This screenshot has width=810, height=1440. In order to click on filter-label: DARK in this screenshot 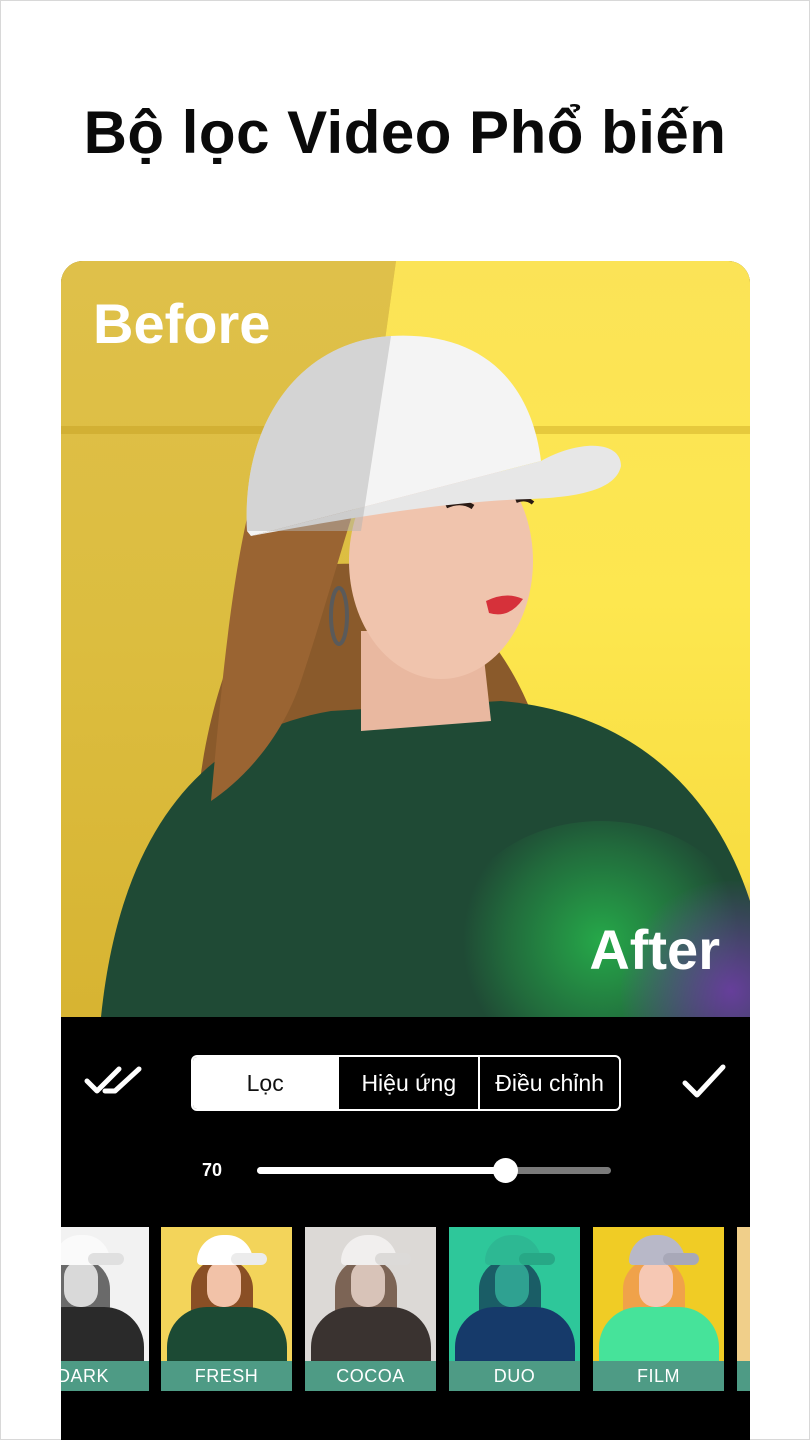, I will do `click(105, 1376)`.